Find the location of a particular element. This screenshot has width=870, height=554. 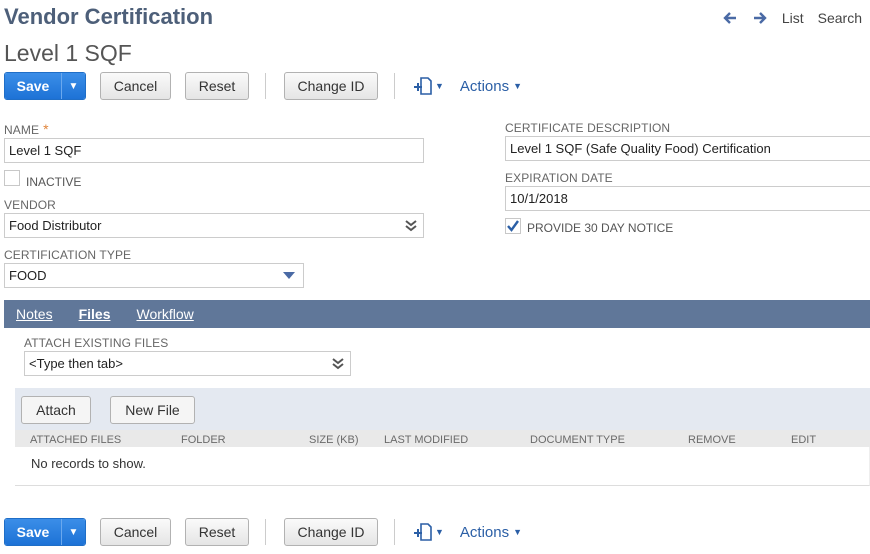

vendor-select: Food Distributor is located at coordinates (214, 225).